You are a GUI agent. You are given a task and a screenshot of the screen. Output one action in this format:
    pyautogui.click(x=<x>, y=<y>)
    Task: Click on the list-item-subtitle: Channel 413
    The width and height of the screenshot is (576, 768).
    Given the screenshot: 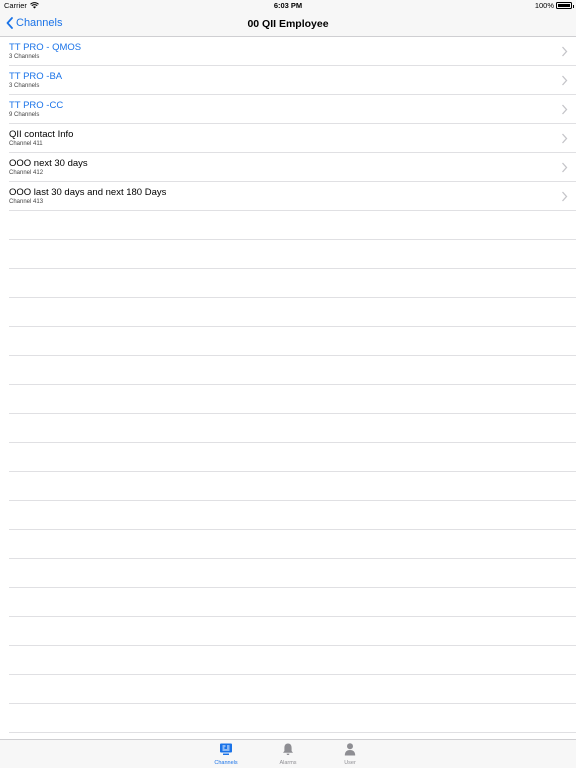 What is the action you would take?
    pyautogui.click(x=26, y=202)
    